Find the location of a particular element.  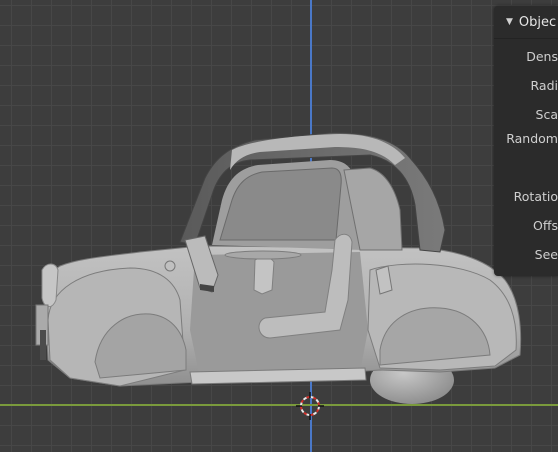

scale-label: Sca is located at coordinates (546, 114).